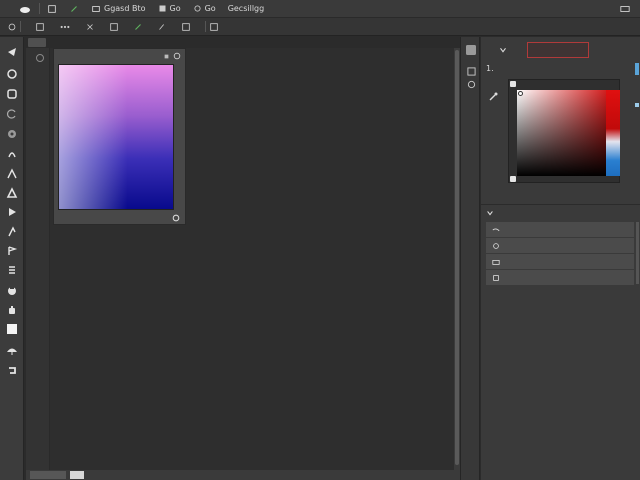 This screenshot has height=480, width=640. What do you see at coordinates (125, 8) in the screenshot?
I see `menu-layers-label: Ggasd Bto` at bounding box center [125, 8].